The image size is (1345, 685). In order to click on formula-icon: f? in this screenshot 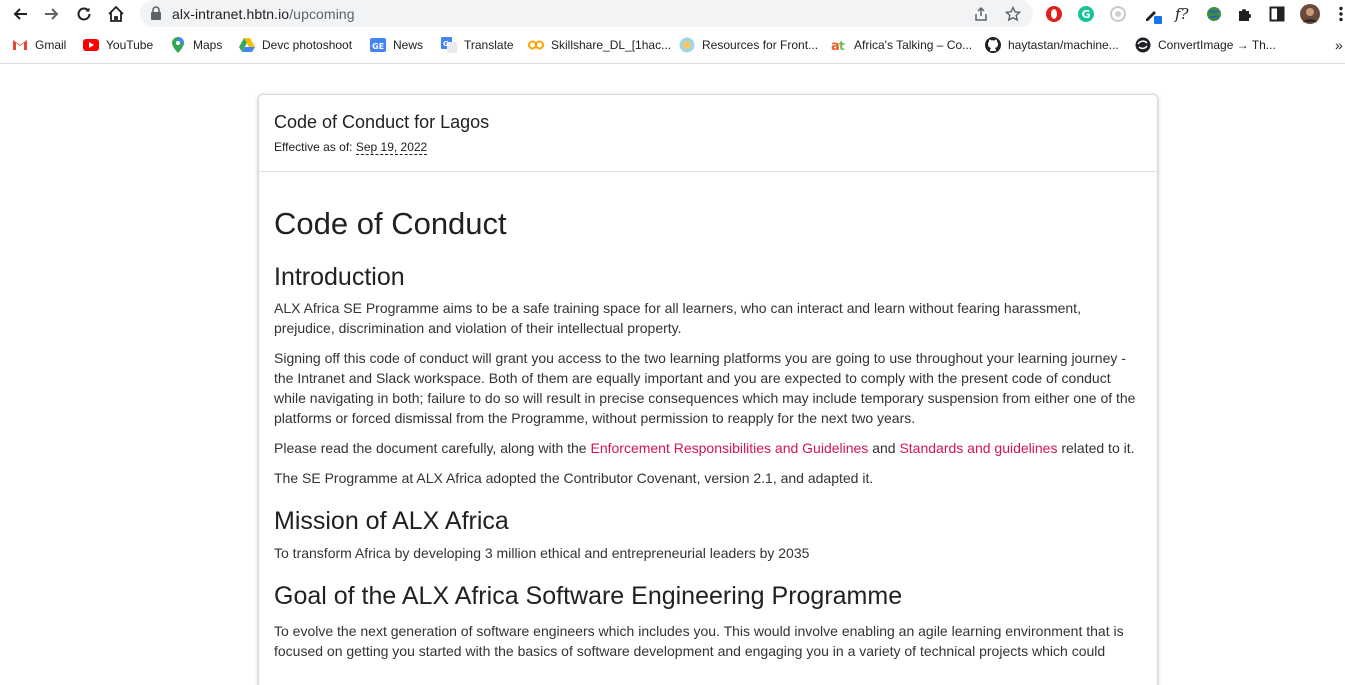, I will do `click(1182, 14)`.